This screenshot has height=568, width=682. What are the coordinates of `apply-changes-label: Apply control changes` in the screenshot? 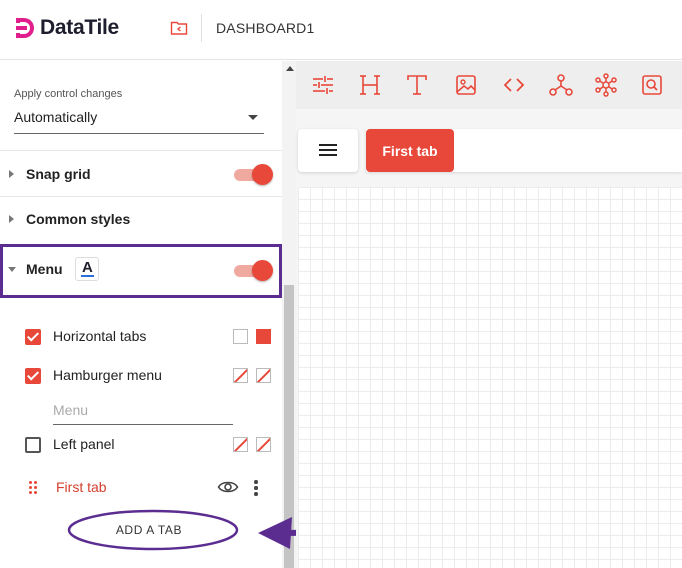 It's located at (68, 94).